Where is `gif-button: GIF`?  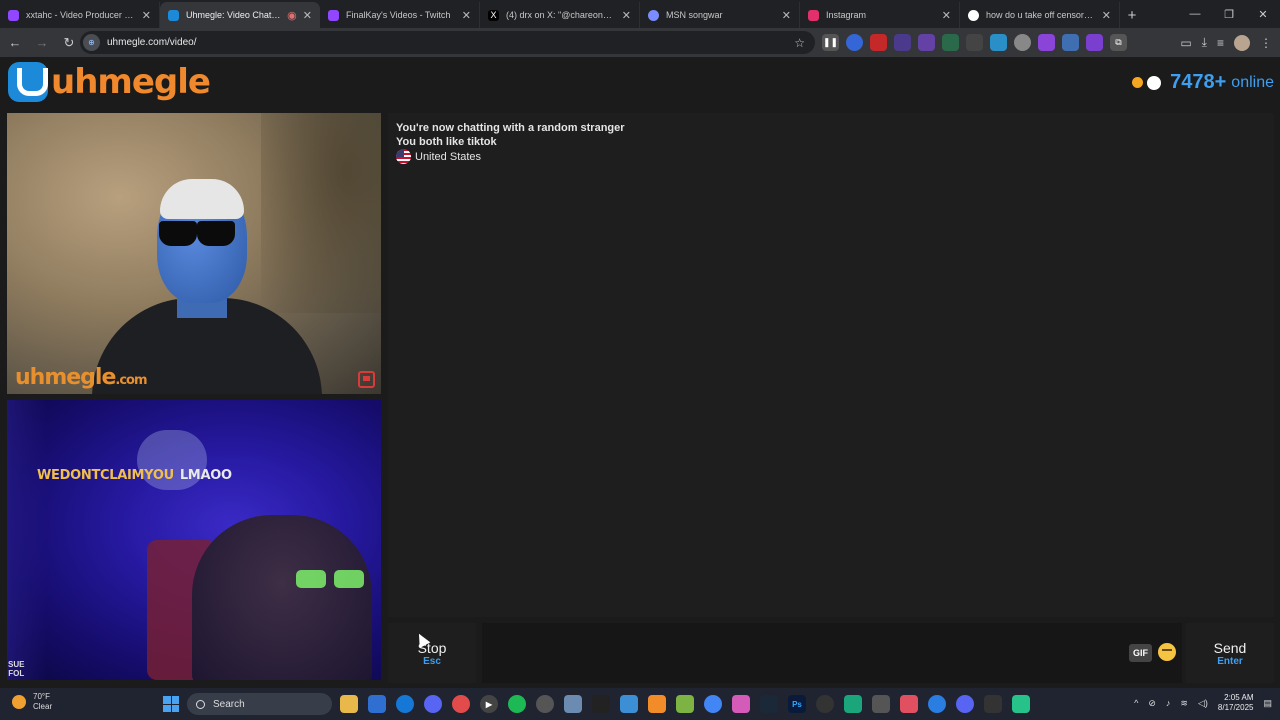
gif-button: GIF is located at coordinates (1140, 653).